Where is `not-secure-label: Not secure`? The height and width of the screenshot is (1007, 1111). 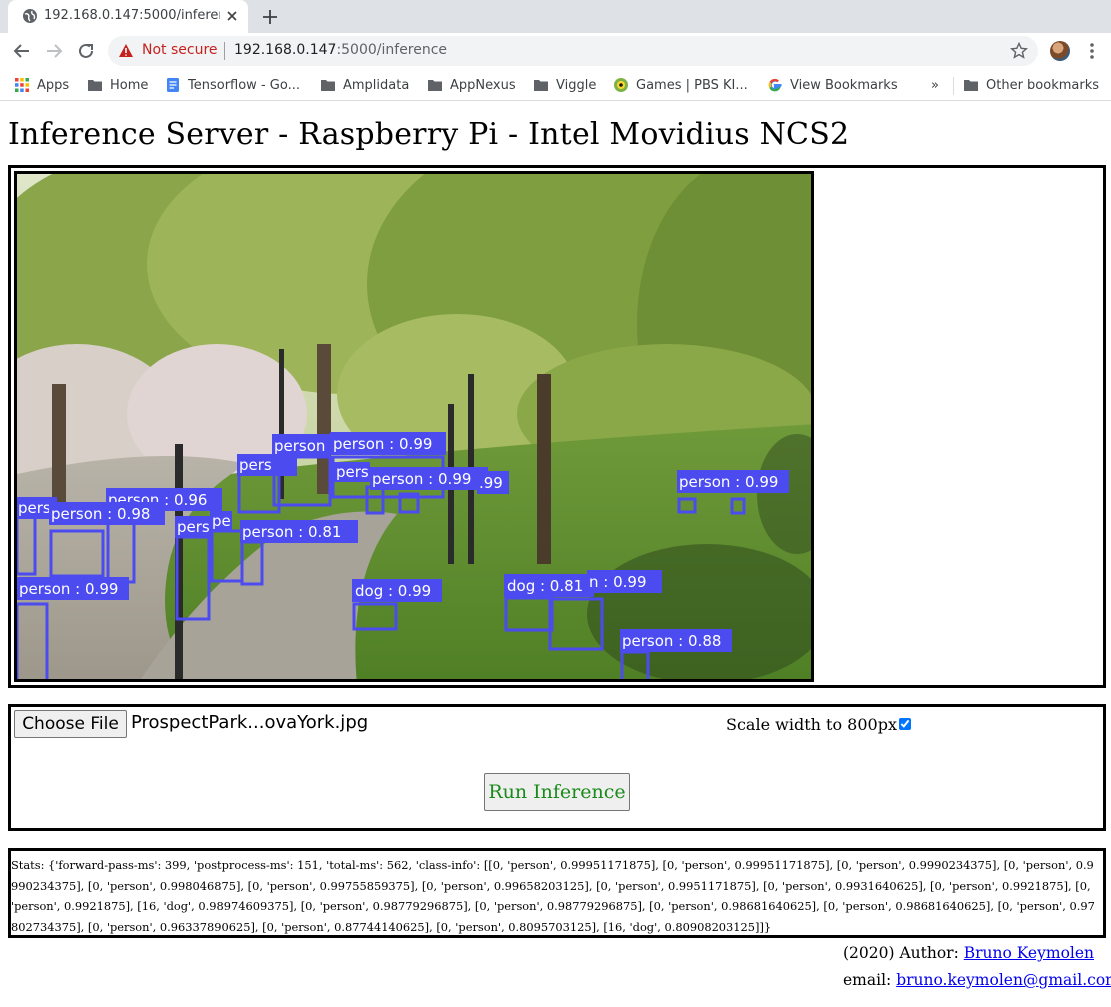
not-secure-label: Not secure is located at coordinates (180, 50).